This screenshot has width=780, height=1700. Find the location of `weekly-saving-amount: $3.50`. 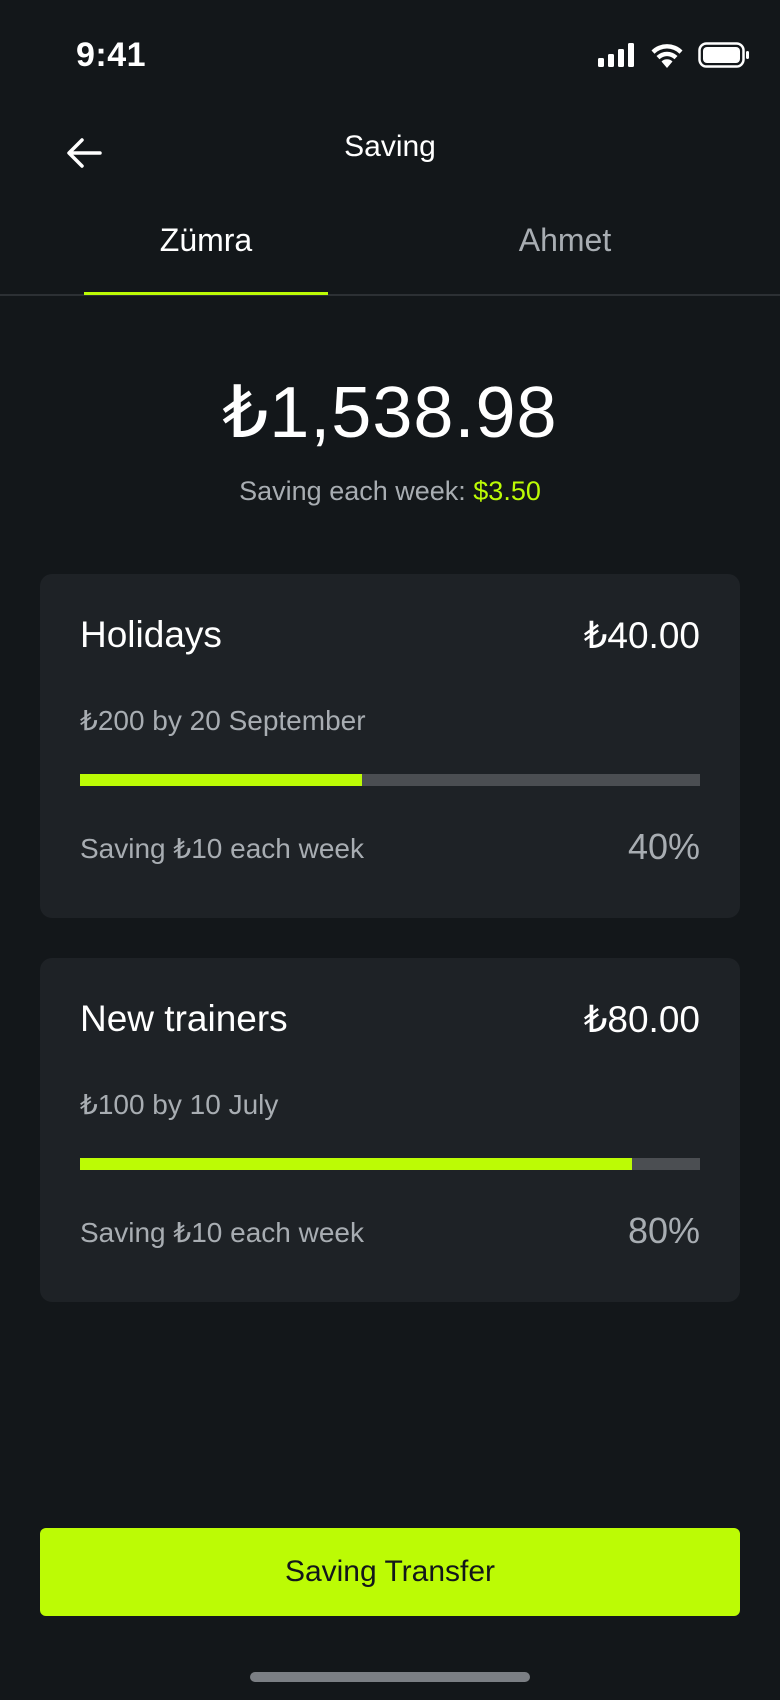

weekly-saving-amount: $3.50 is located at coordinates (507, 491).